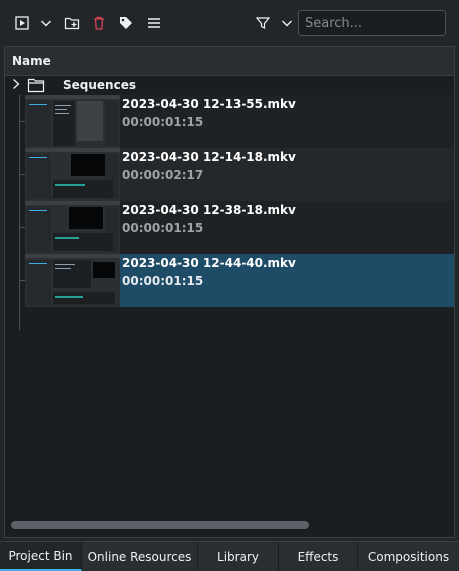 Image resolution: width=459 pixels, height=571 pixels. I want to click on clip-name: 2023-04-30 12-14-18.mkv, so click(209, 157).